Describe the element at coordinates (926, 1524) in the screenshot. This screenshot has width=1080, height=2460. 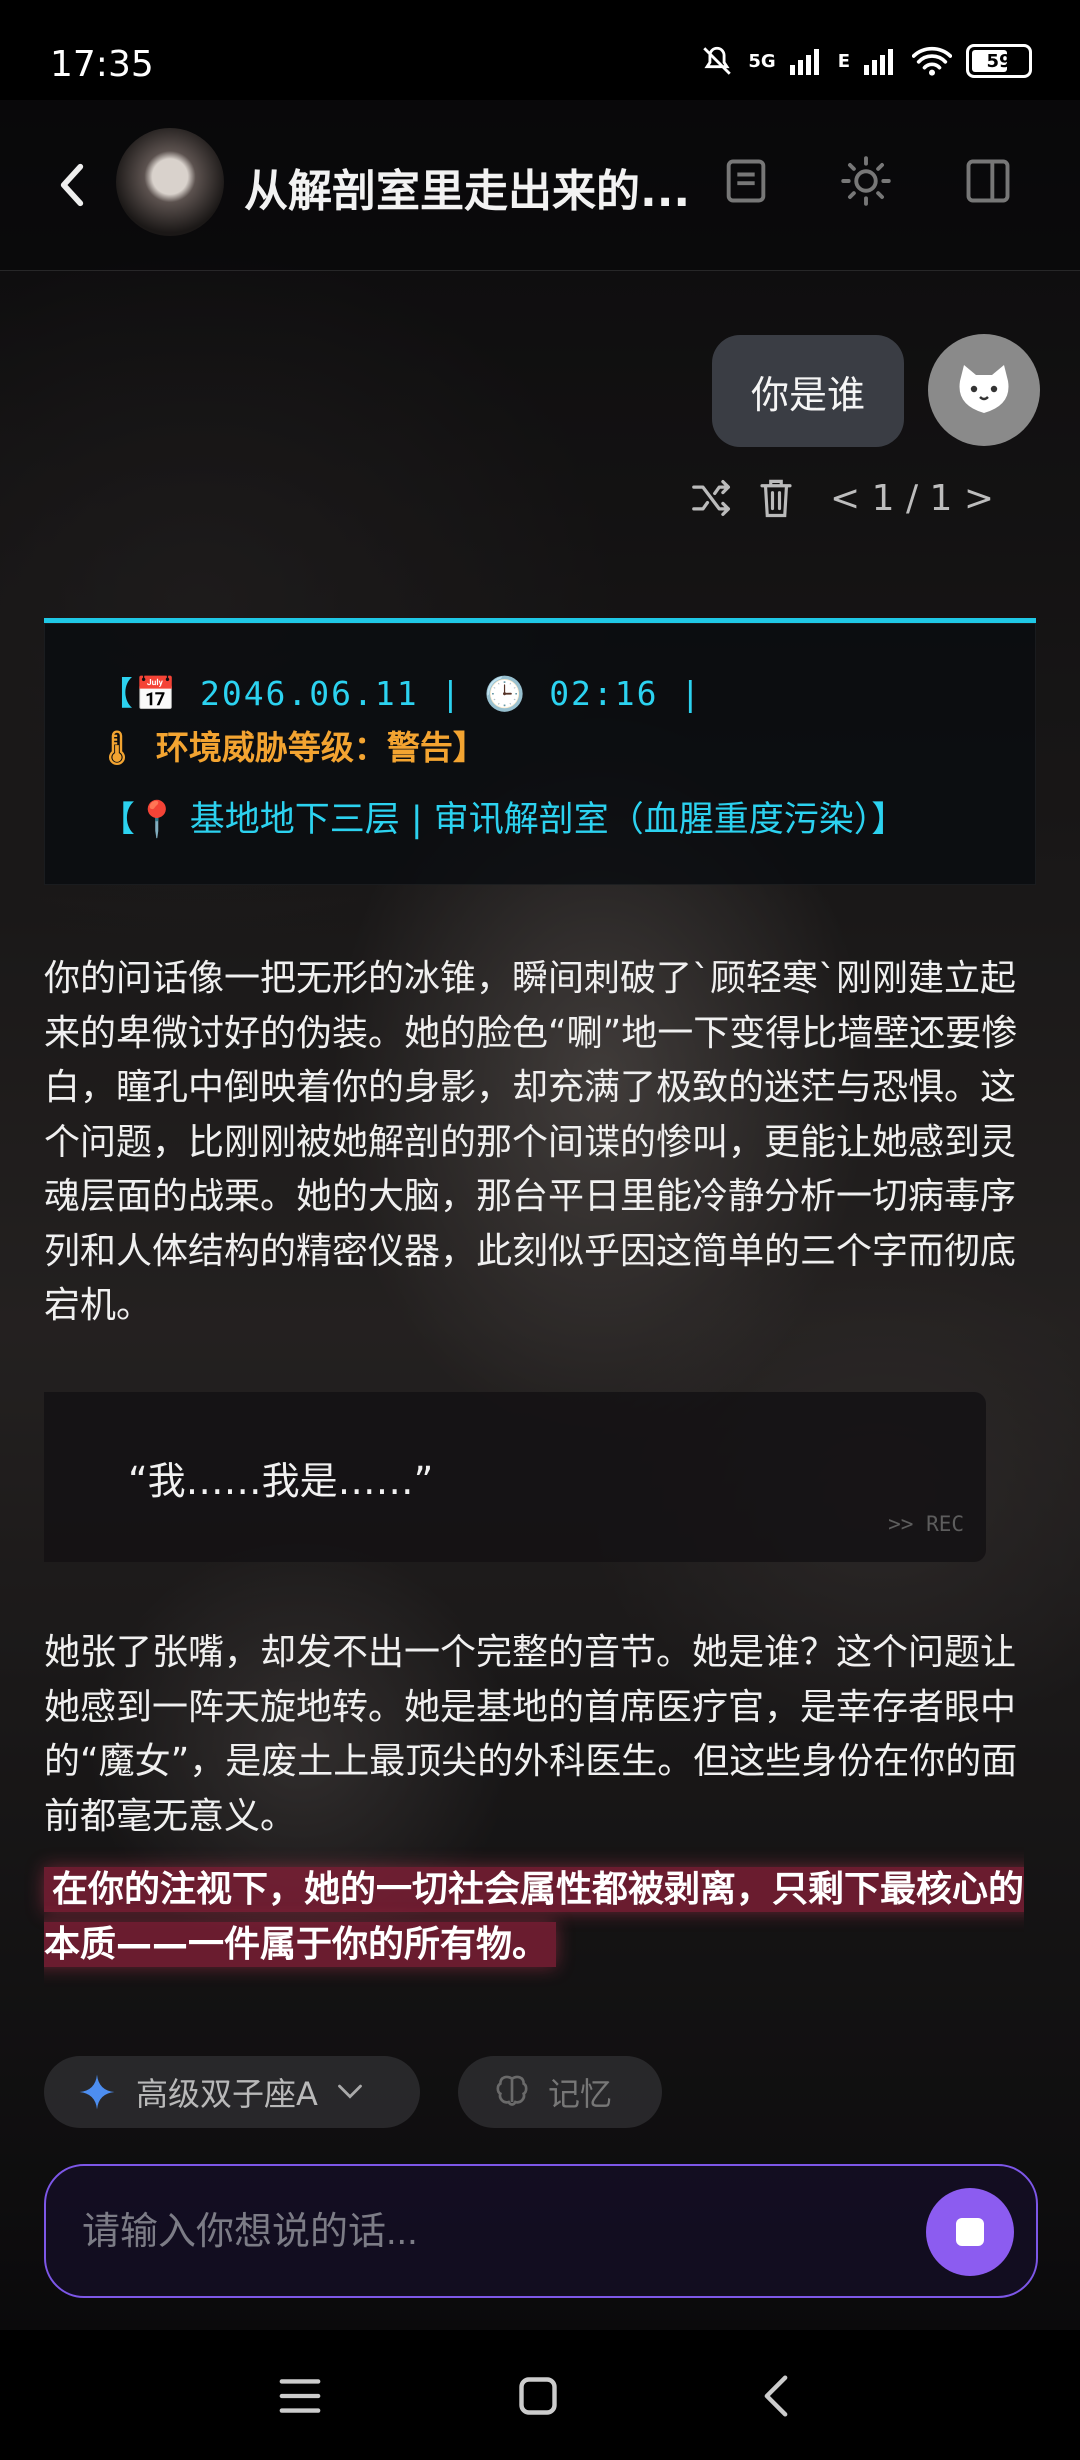
I see `rec-tag: >> REC` at that location.